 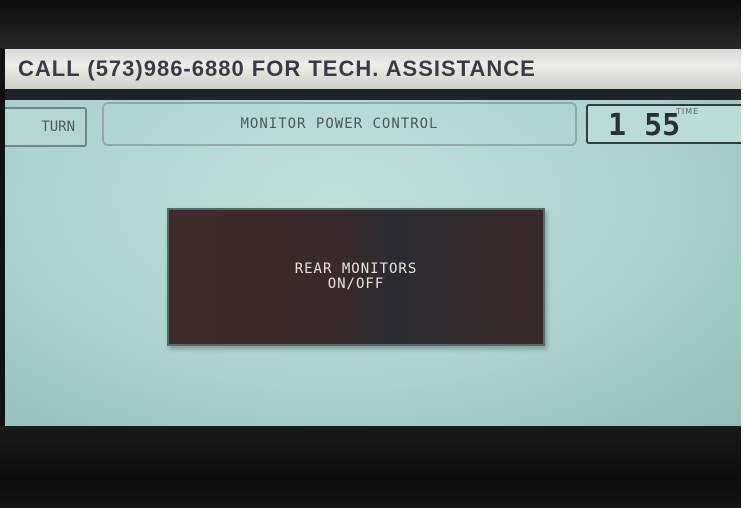 I want to click on tech-assistance-banner: CALL (573)986-6880 FOR TECH. ASSISTANCE, so click(x=373, y=69).